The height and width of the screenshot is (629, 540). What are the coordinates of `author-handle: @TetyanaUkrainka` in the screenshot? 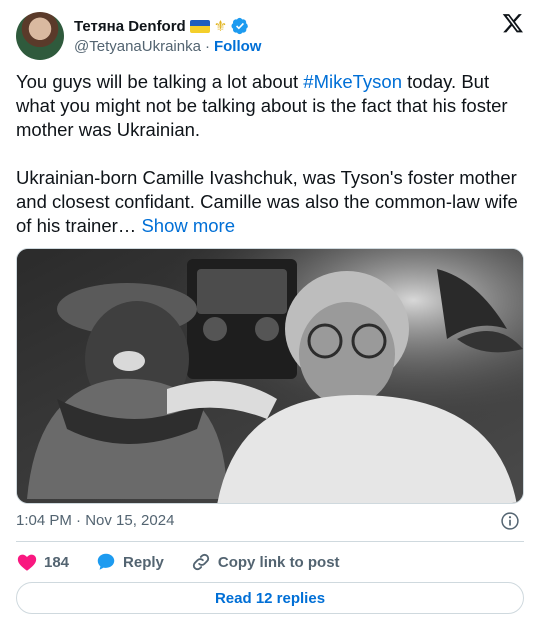 It's located at (137, 46).